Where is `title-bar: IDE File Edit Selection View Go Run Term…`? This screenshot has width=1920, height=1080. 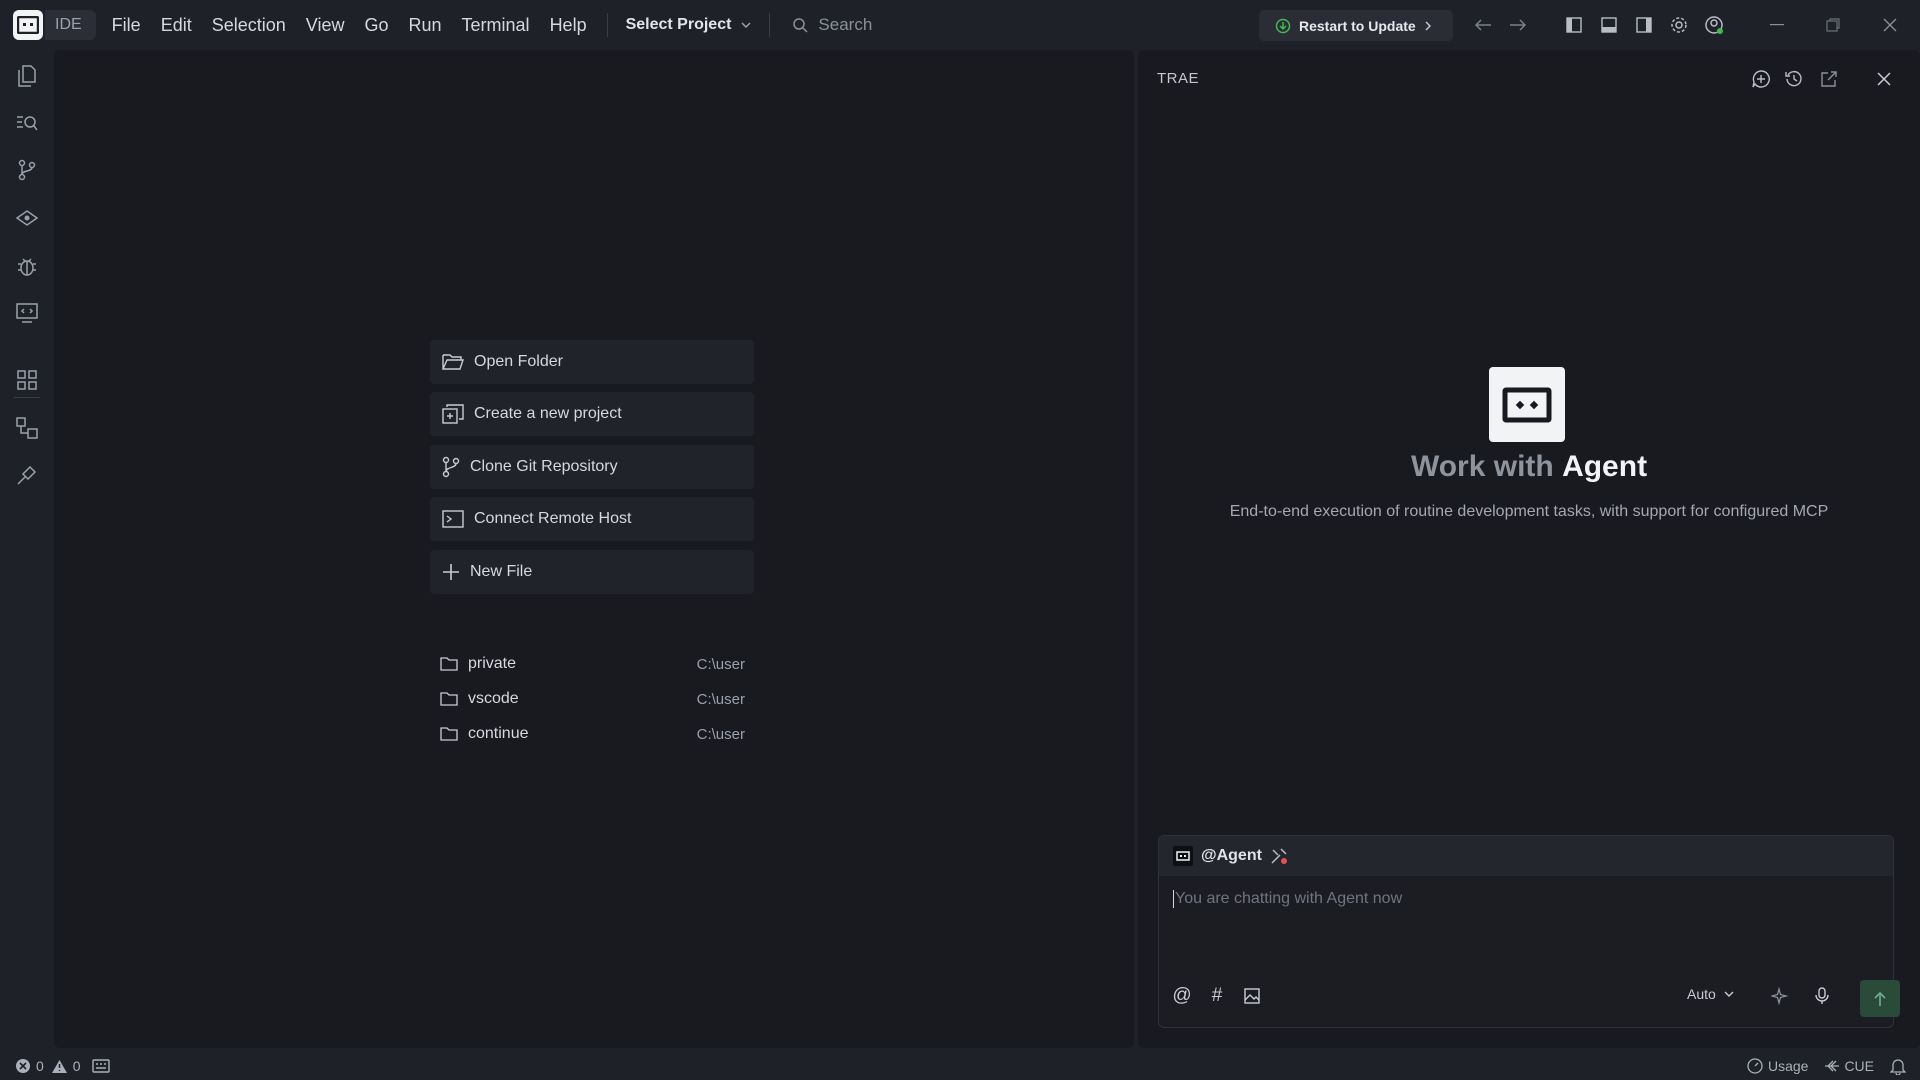 title-bar: IDE File Edit Selection View Go Run Term… is located at coordinates (960, 25).